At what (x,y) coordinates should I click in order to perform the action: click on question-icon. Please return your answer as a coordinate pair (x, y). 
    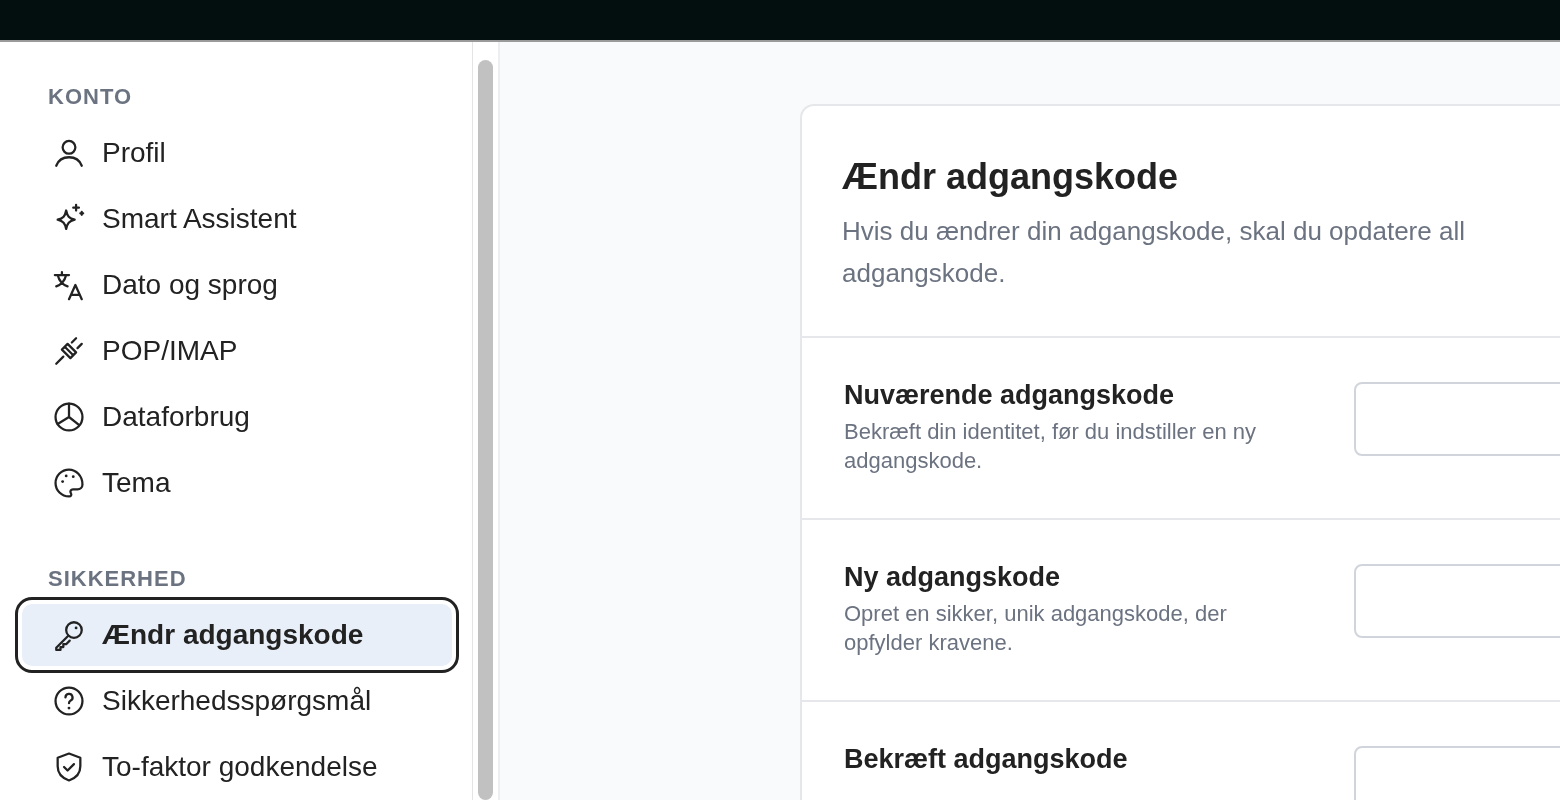
    Looking at the image, I should click on (69, 701).